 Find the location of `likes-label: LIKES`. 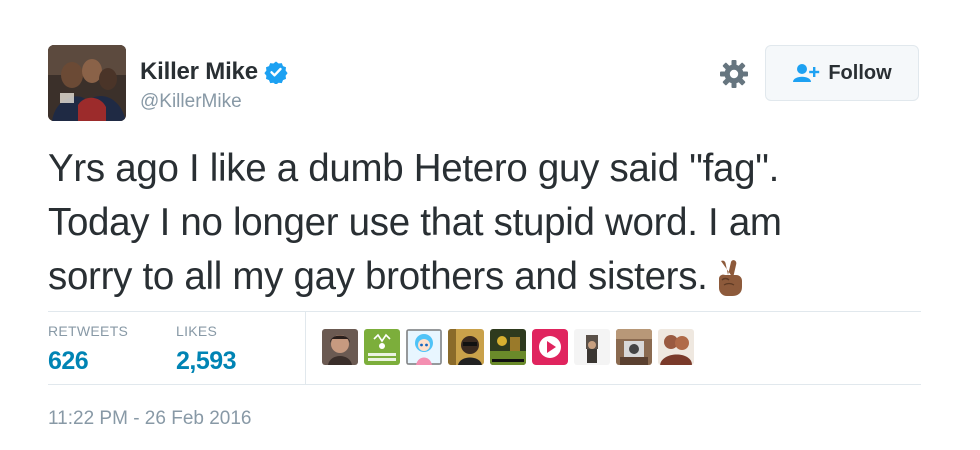

likes-label: LIKES is located at coordinates (197, 331).